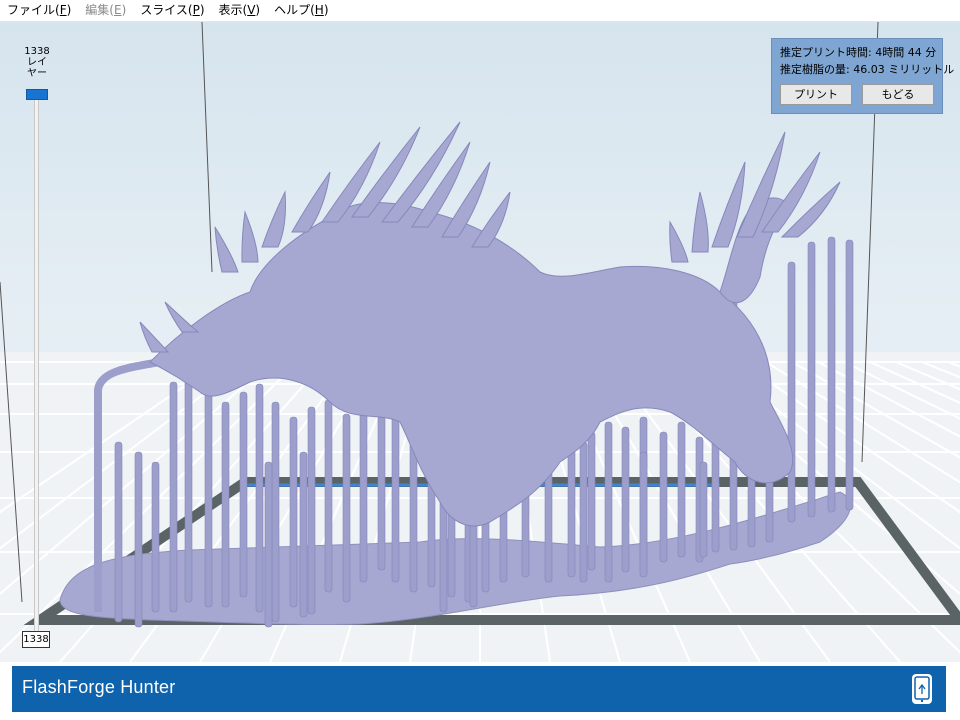  I want to click on menu-slice: スライス(P), so click(172, 10).